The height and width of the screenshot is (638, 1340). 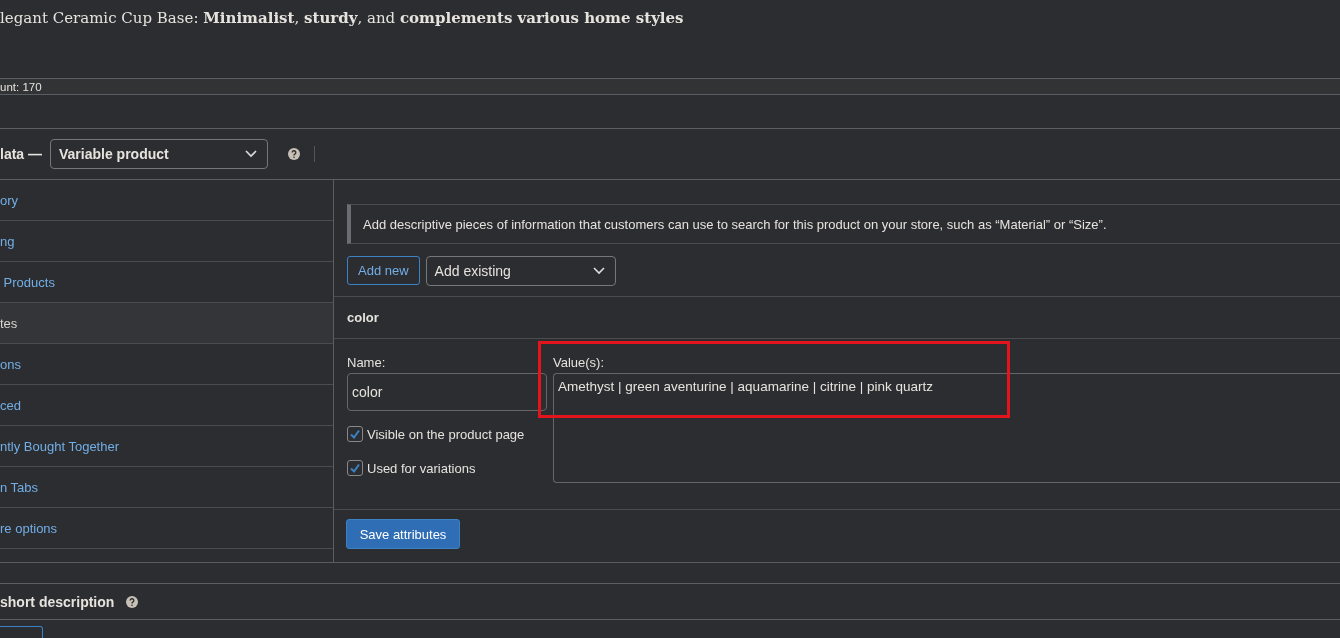 I want to click on product-data-tab: ced, so click(x=166, y=405).